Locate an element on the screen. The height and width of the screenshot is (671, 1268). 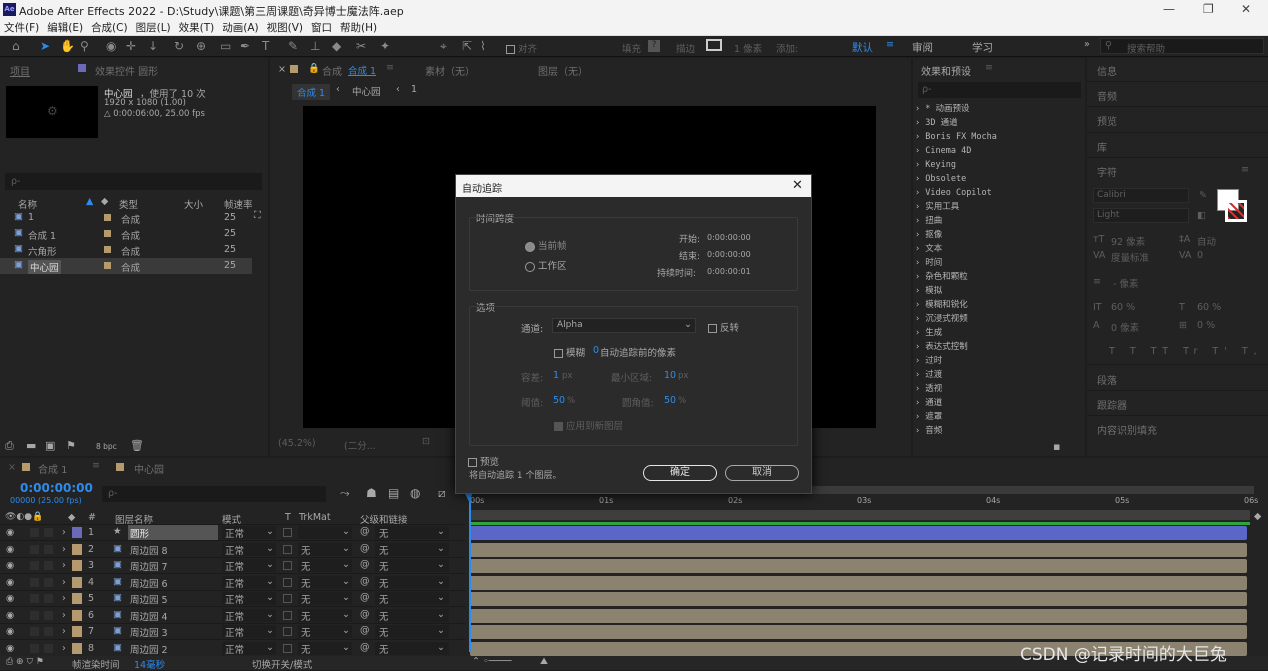
minimize-icon: — is located at coordinates (1169, 9).